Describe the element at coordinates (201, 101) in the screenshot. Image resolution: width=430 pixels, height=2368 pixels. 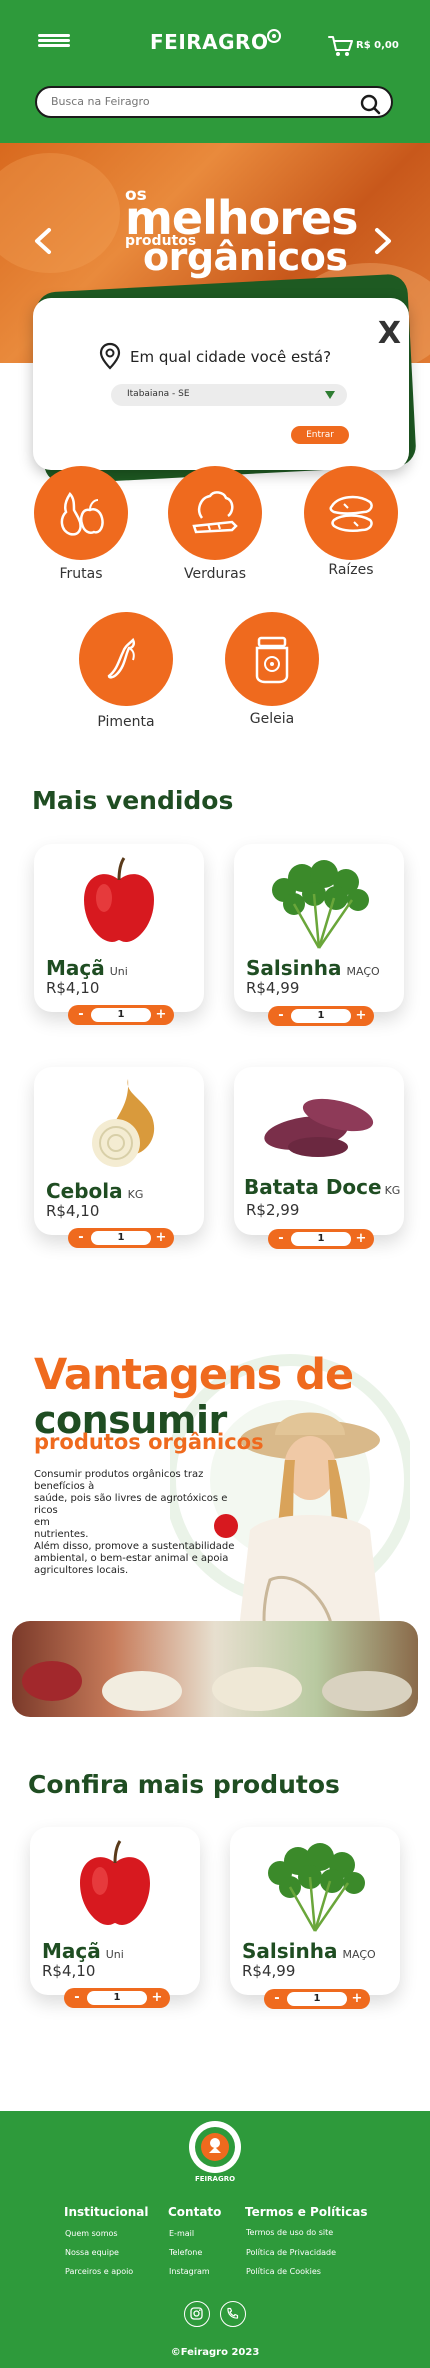
I see `search-input` at that location.